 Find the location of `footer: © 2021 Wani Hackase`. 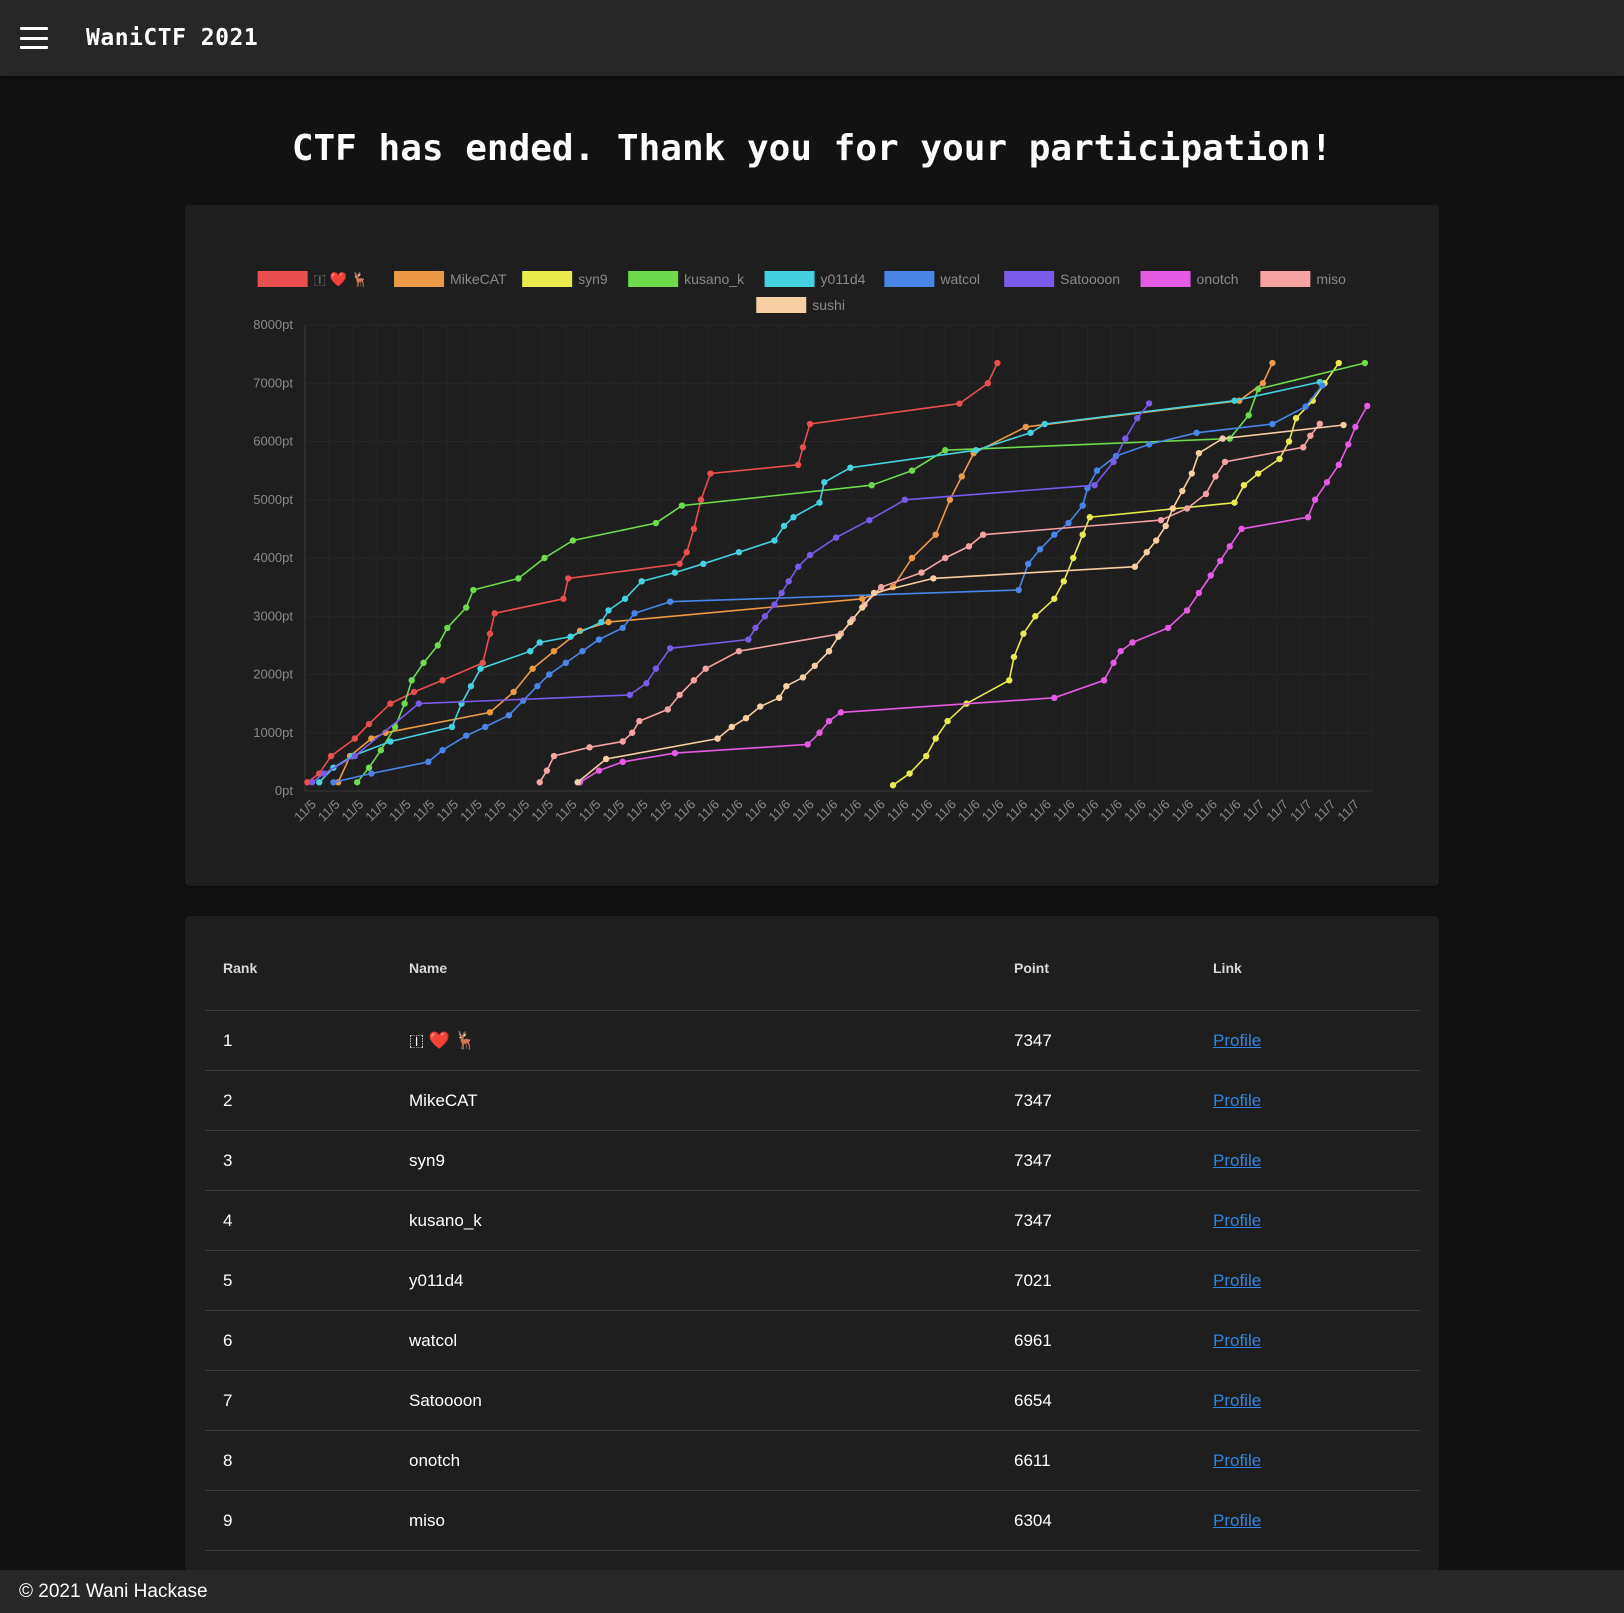

footer: © 2021 Wani Hackase is located at coordinates (812, 1591).